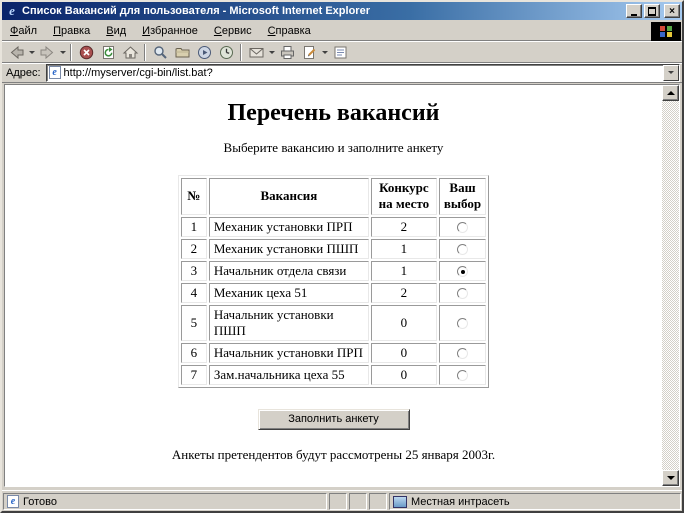 This screenshot has width=684, height=513. Describe the element at coordinates (193, 352) in the screenshot. I see `row-number: 6` at that location.